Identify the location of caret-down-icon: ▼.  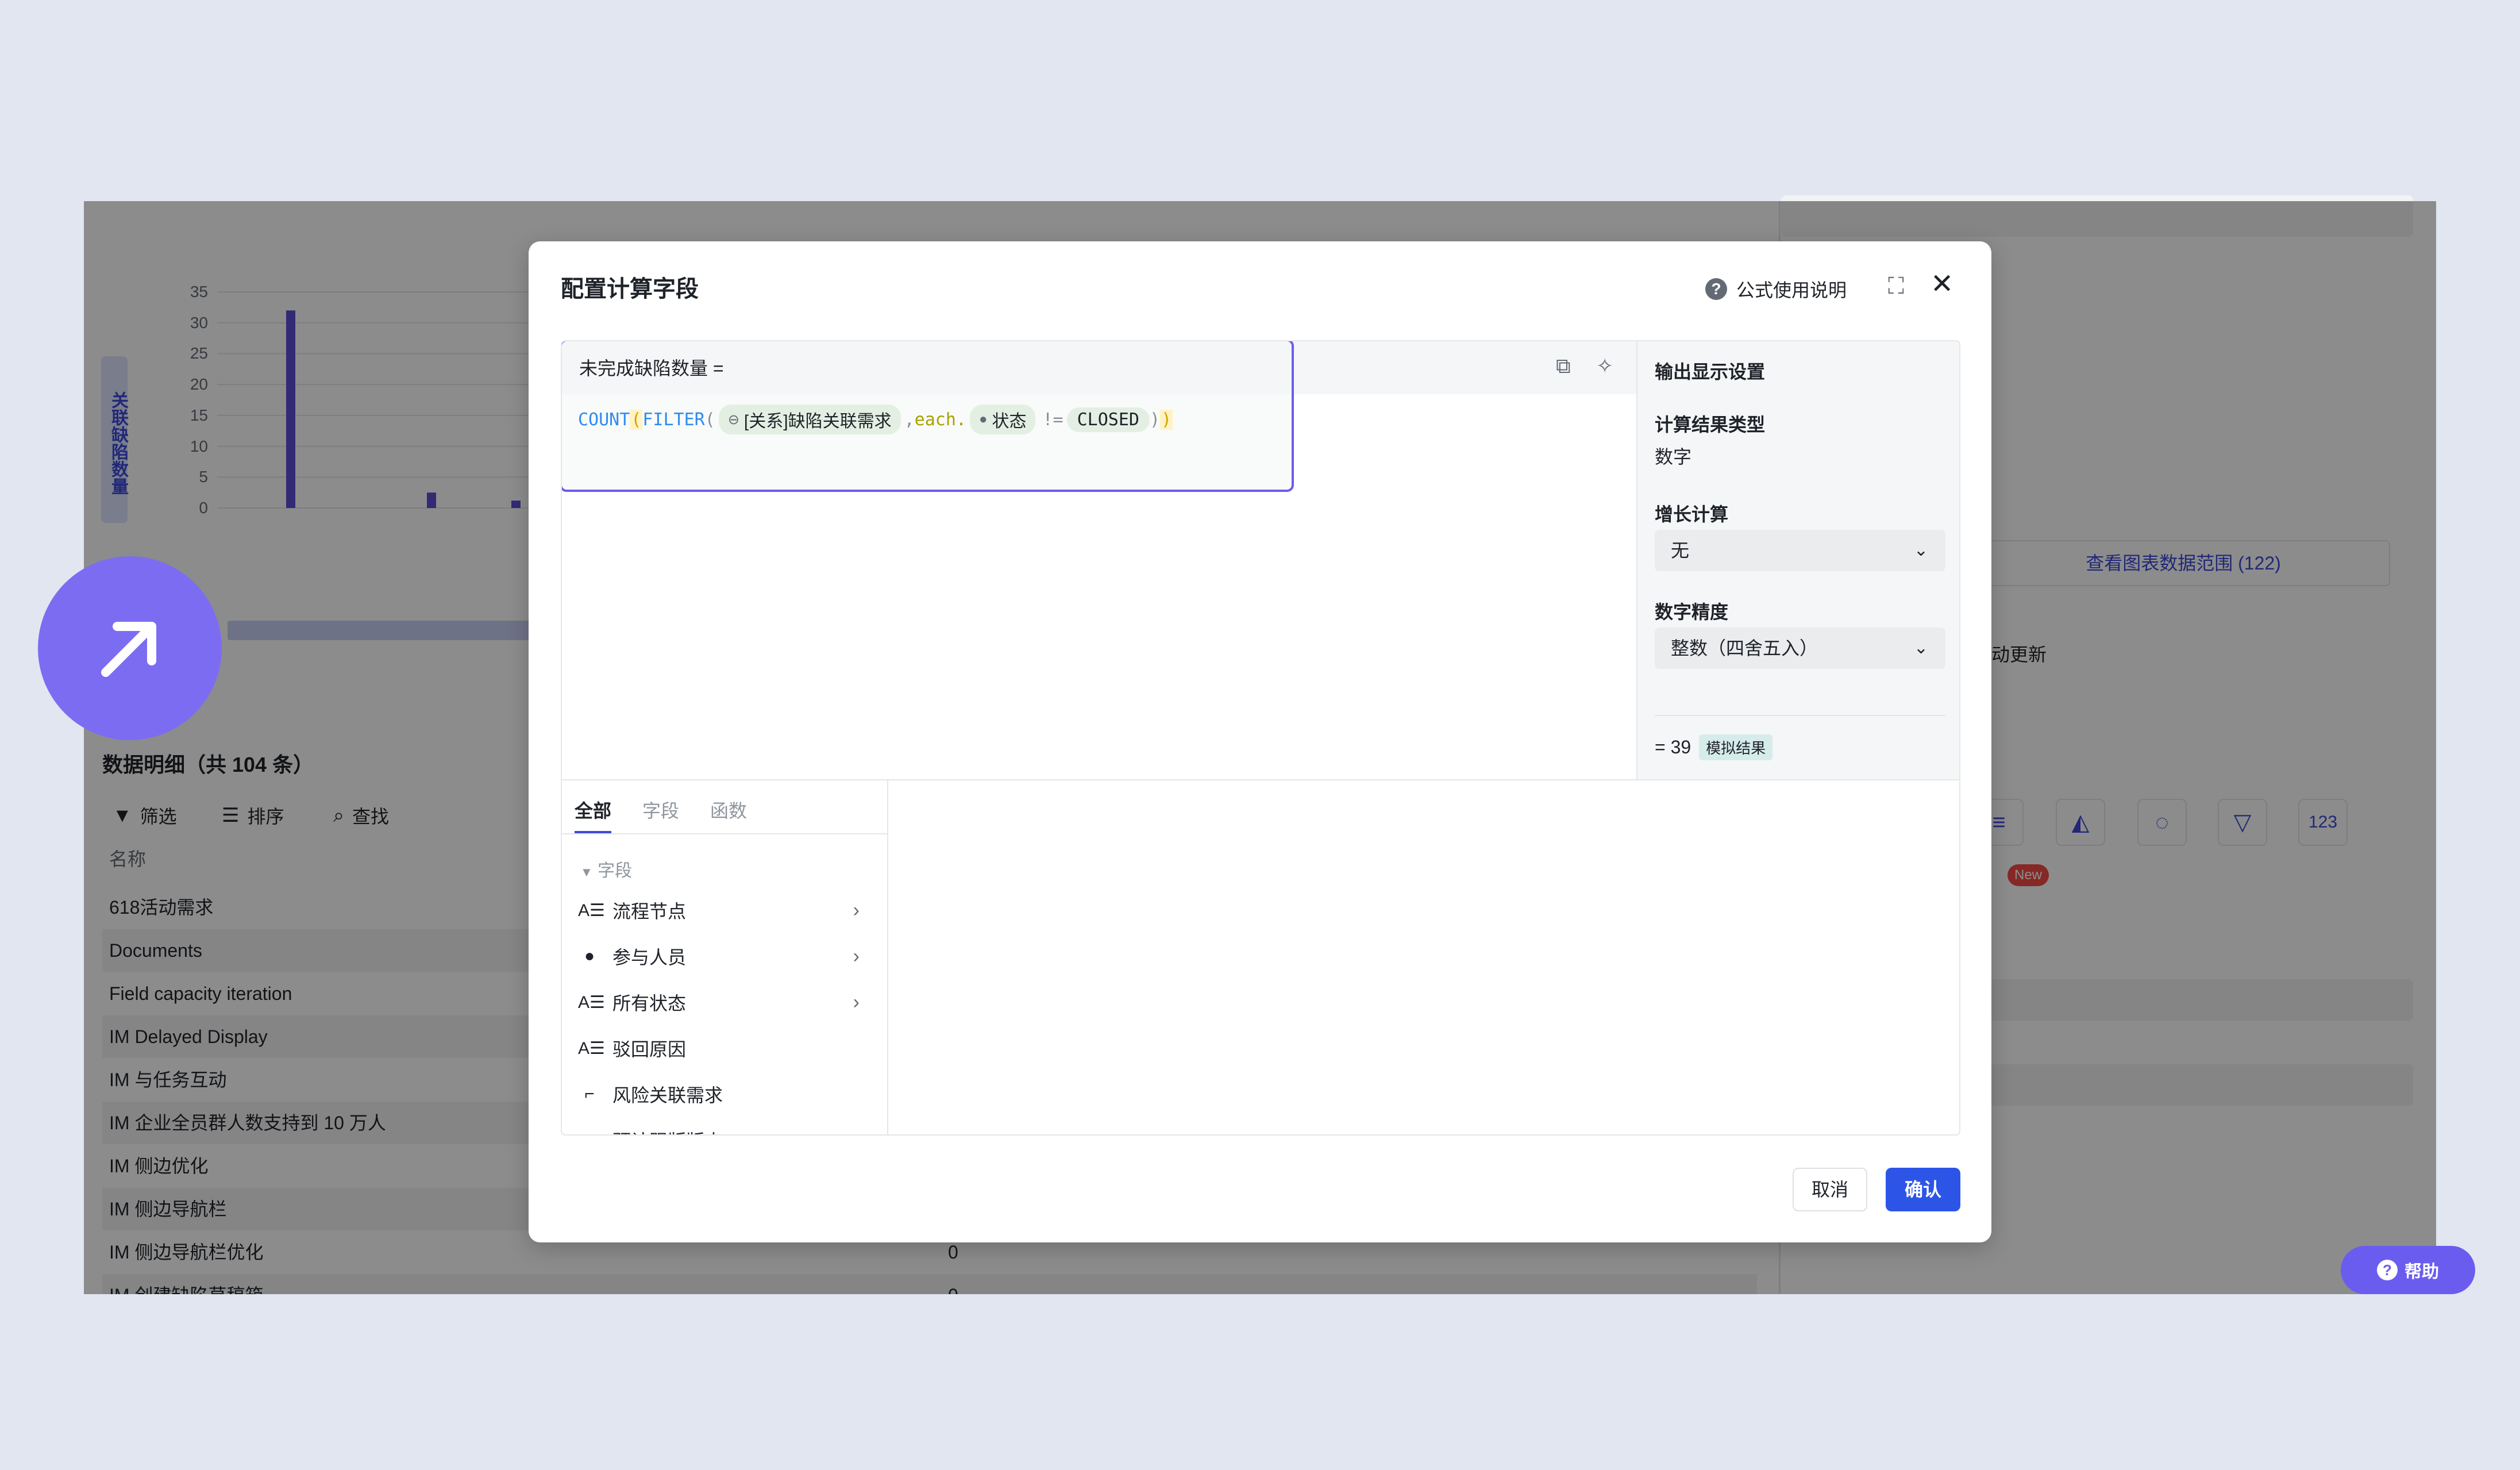
(586, 872).